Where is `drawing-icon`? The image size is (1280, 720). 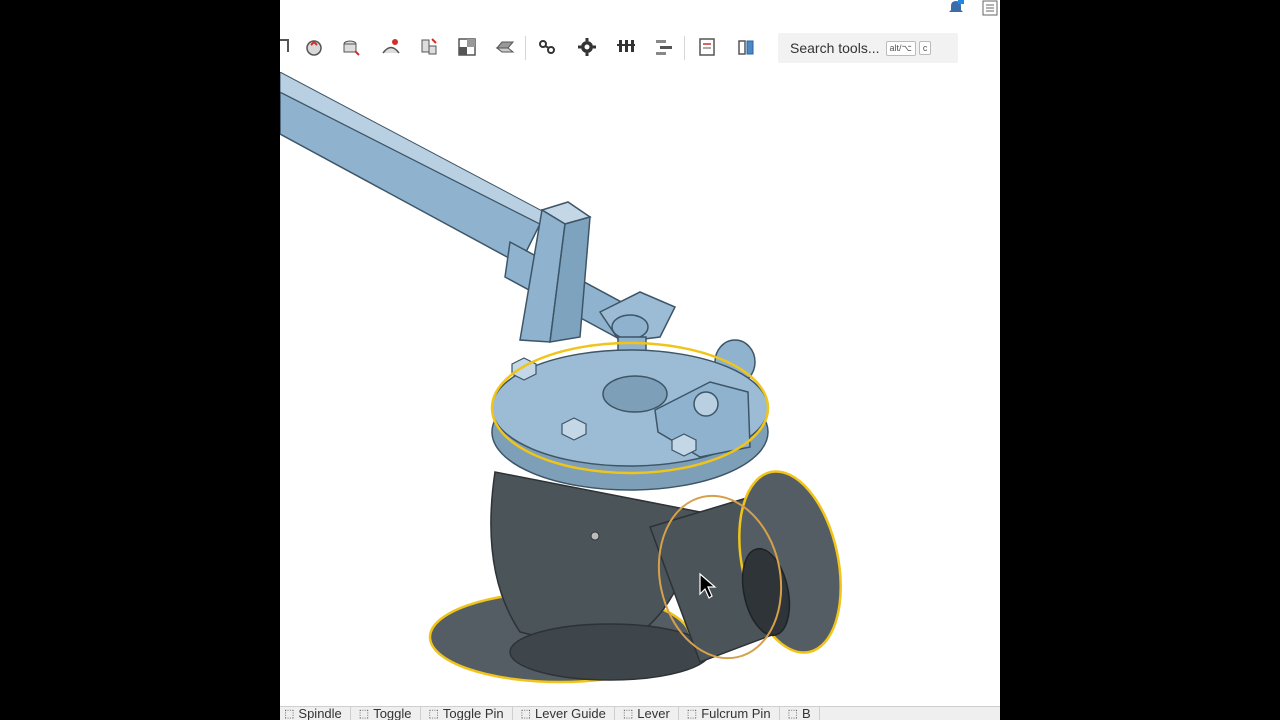
drawing-icon is located at coordinates (707, 47).